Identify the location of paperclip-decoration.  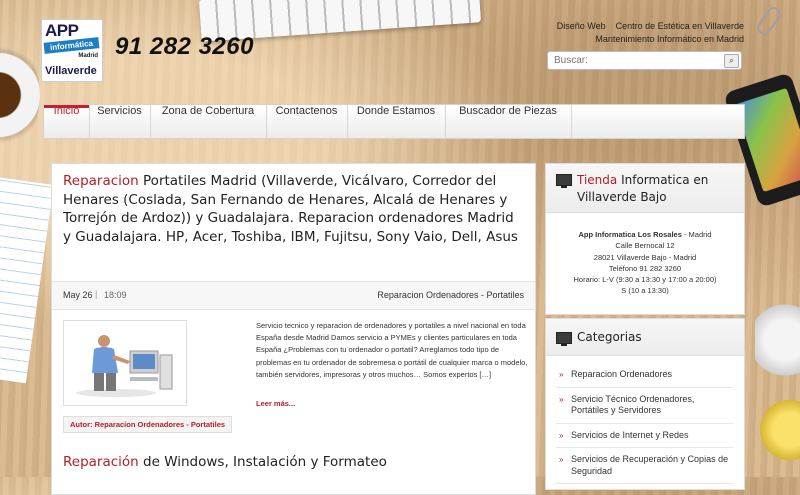
(769, 21).